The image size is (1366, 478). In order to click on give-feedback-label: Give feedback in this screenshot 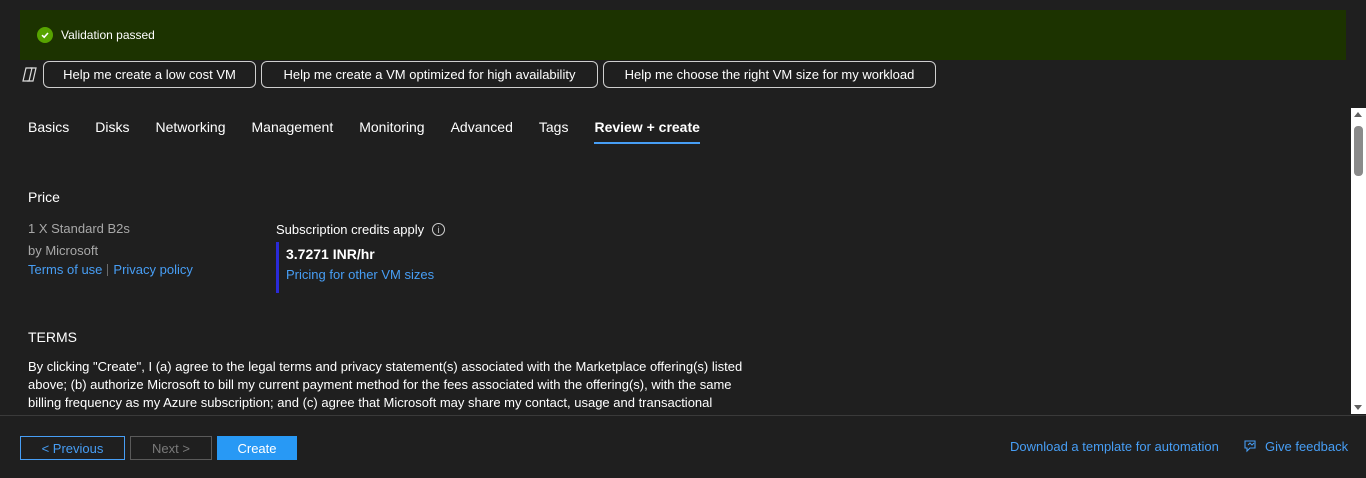, I will do `click(1307, 446)`.